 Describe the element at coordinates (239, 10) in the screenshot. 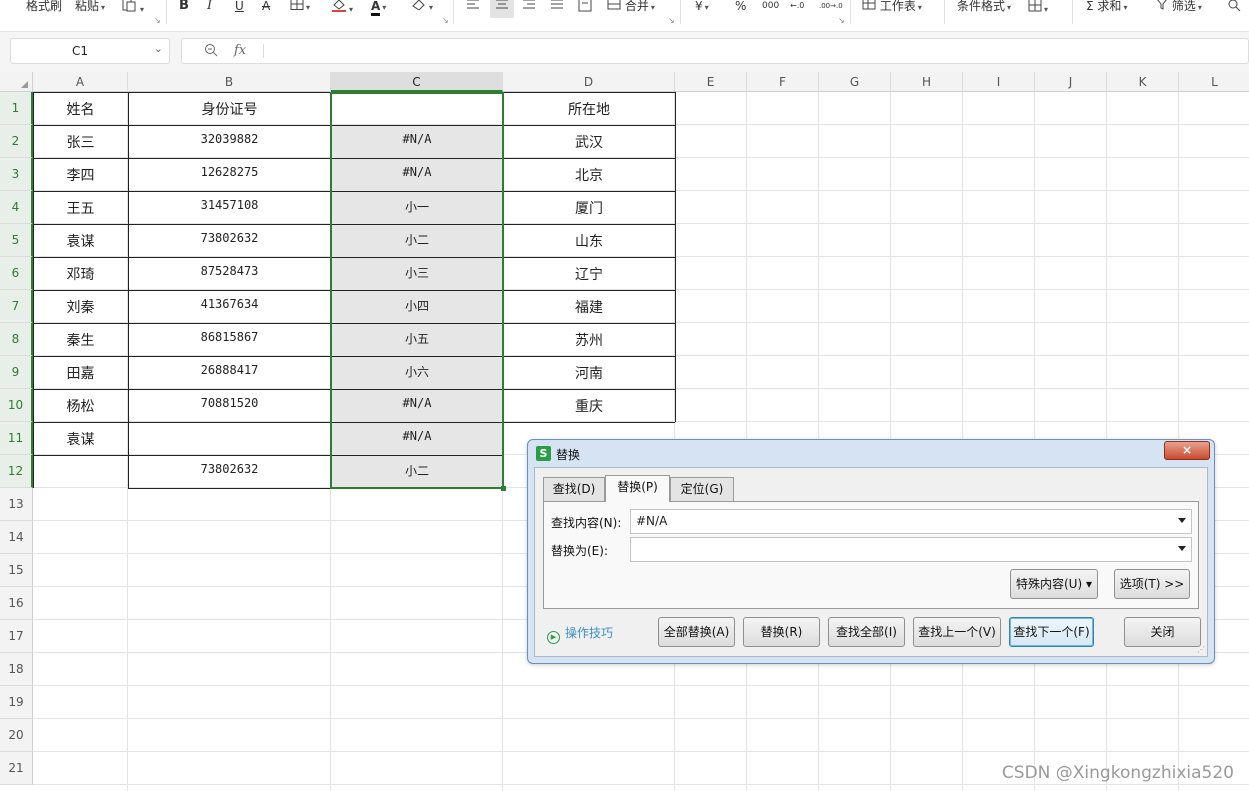

I see `underline-button: U` at that location.